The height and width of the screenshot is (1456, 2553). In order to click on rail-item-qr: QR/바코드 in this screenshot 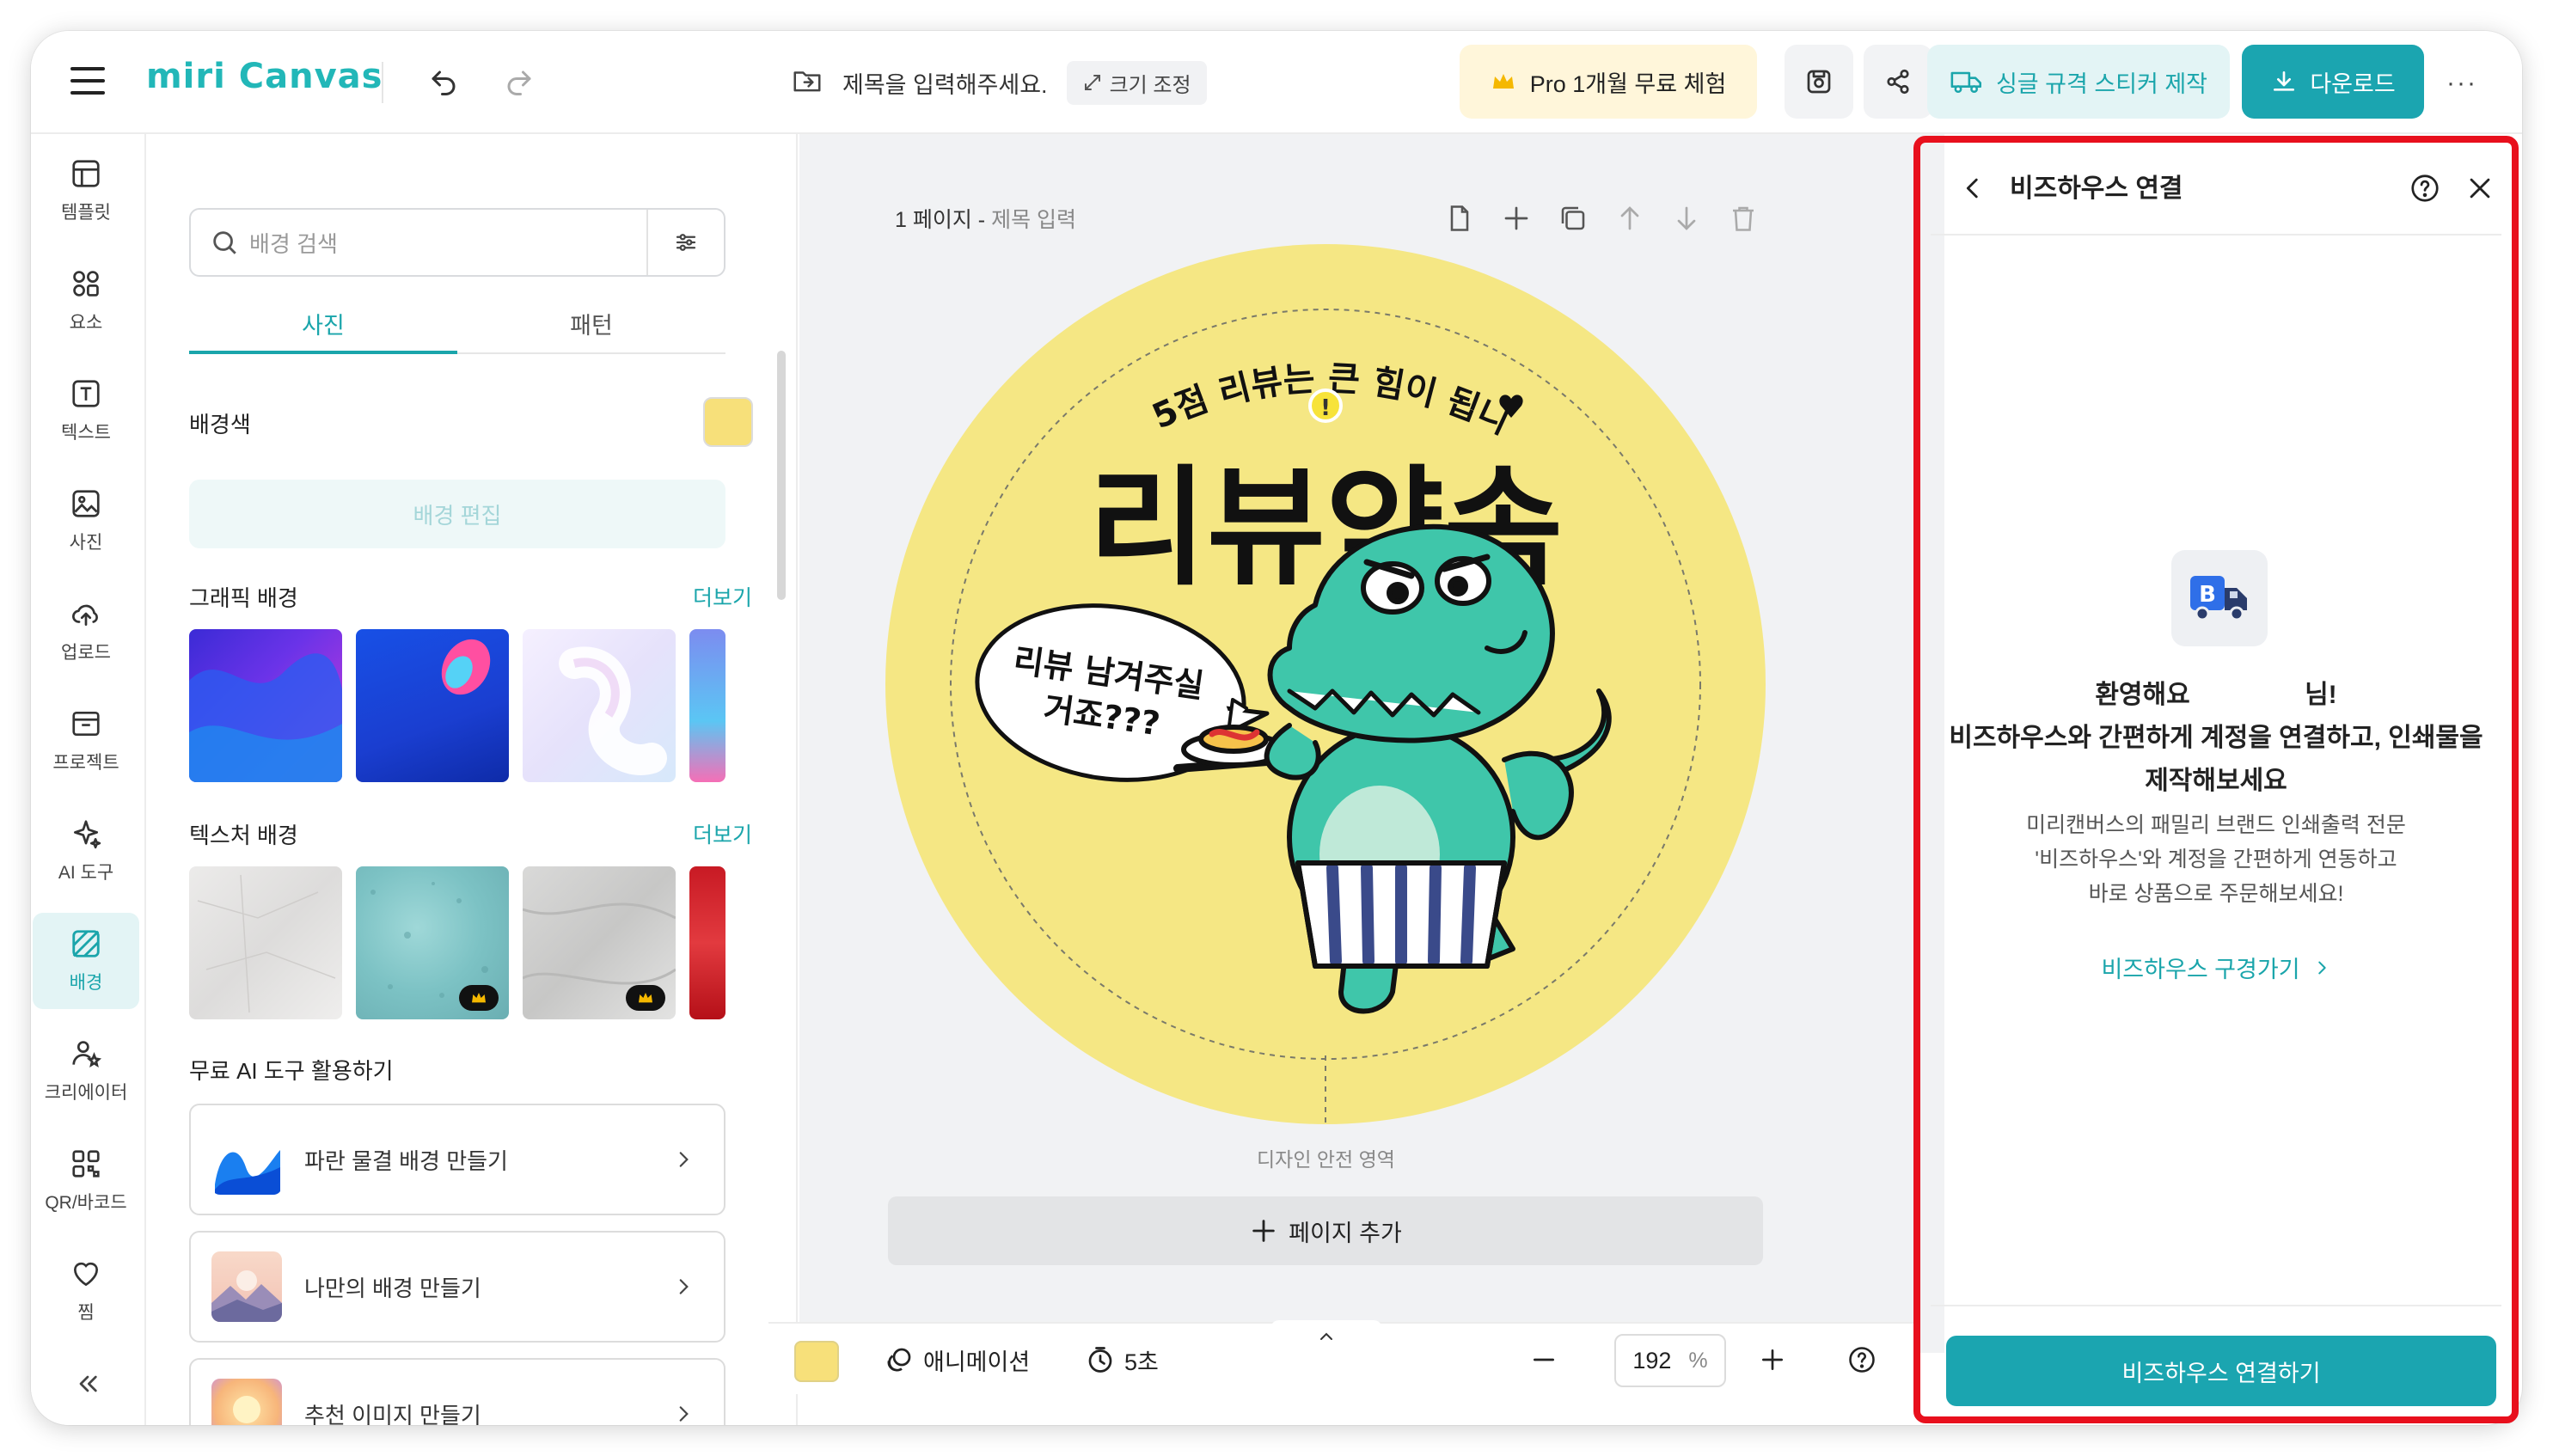, I will do `click(86, 1181)`.